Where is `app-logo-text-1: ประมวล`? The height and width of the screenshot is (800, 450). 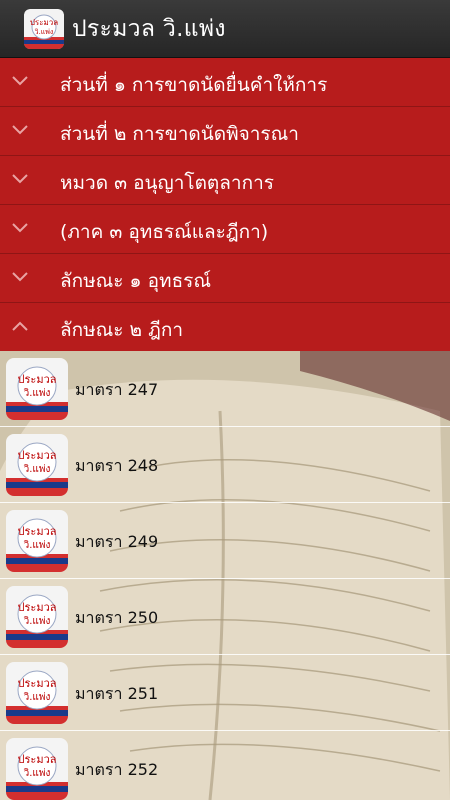
app-logo-text-1: ประมวล is located at coordinates (44, 22).